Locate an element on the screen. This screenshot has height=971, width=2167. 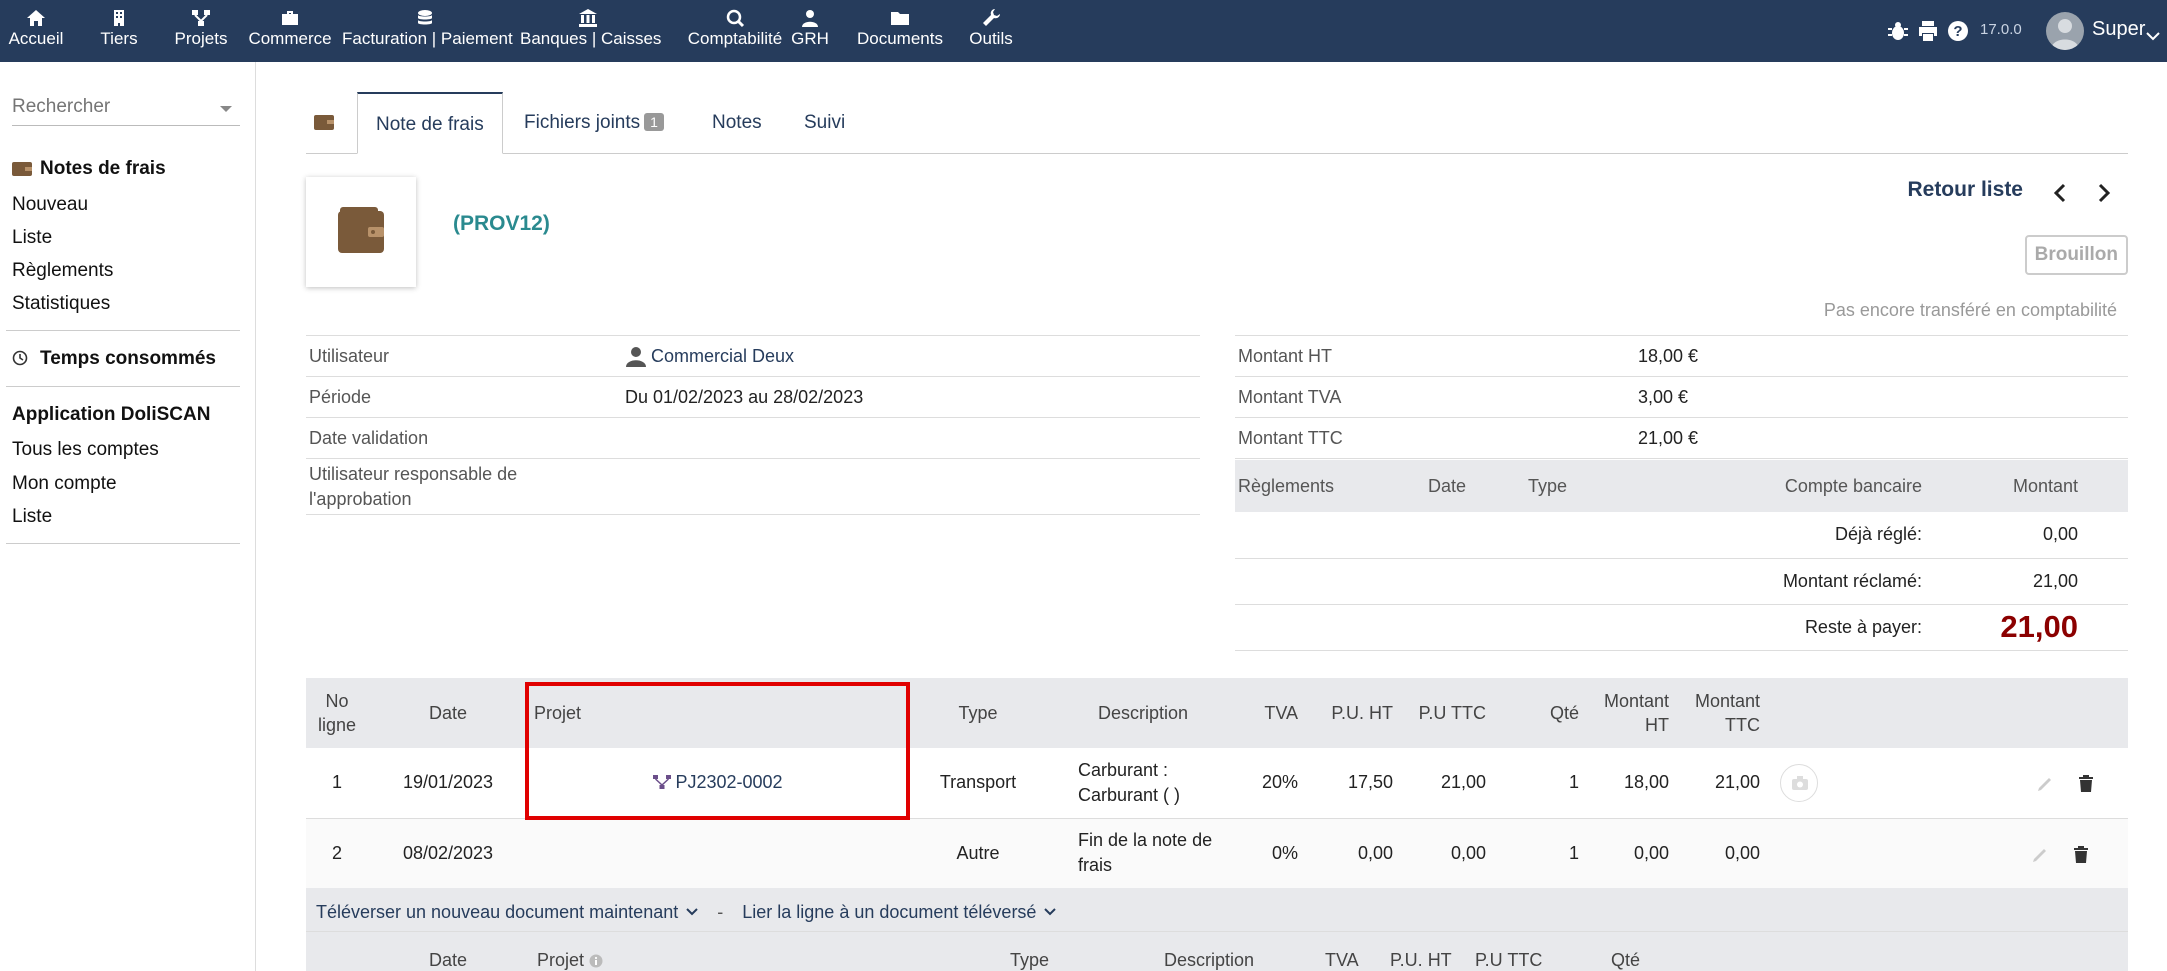
sidebar-item-statistiques: Statistiques is located at coordinates (61, 304).